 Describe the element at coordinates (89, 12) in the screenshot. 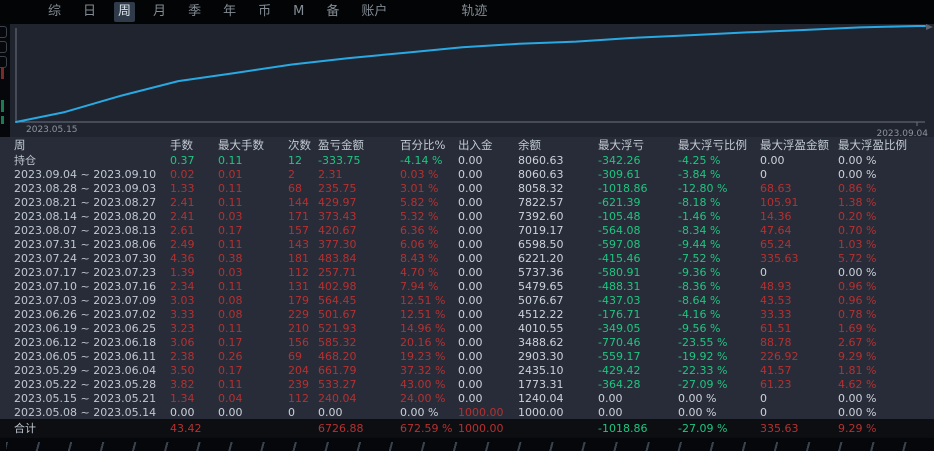

I see `tab-ri: 日` at that location.